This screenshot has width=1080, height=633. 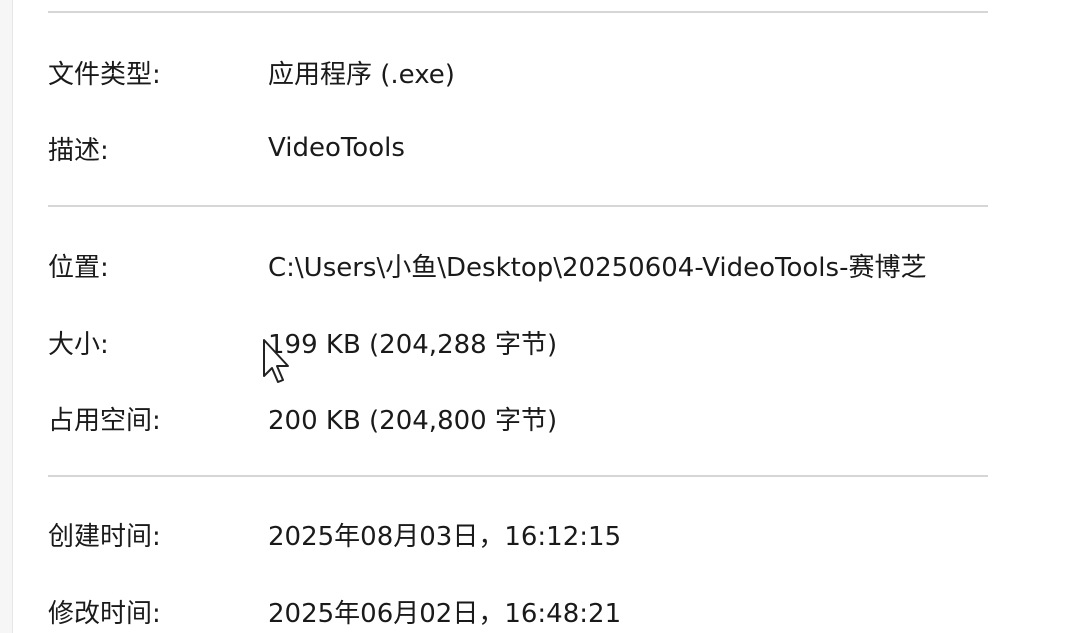 I want to click on created-value: 2025年08月03日，16:12:15, so click(x=445, y=536).